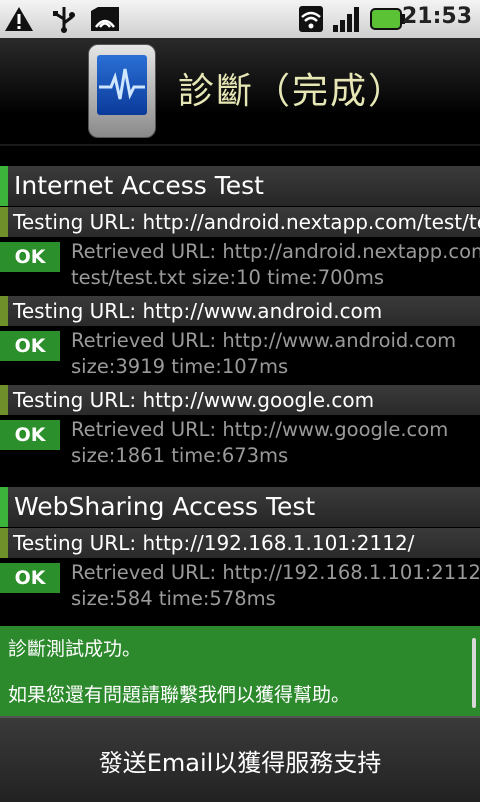  I want to click on warning-icon, so click(19, 19).